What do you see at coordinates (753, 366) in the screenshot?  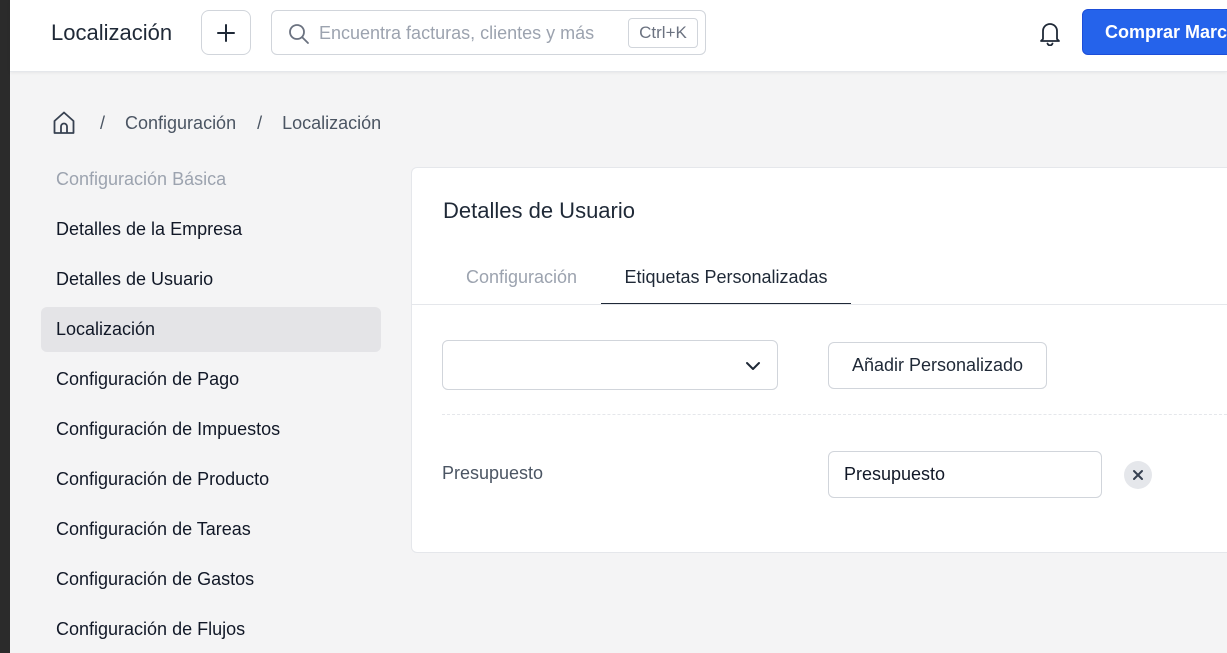 I see `chevron-down-icon` at bounding box center [753, 366].